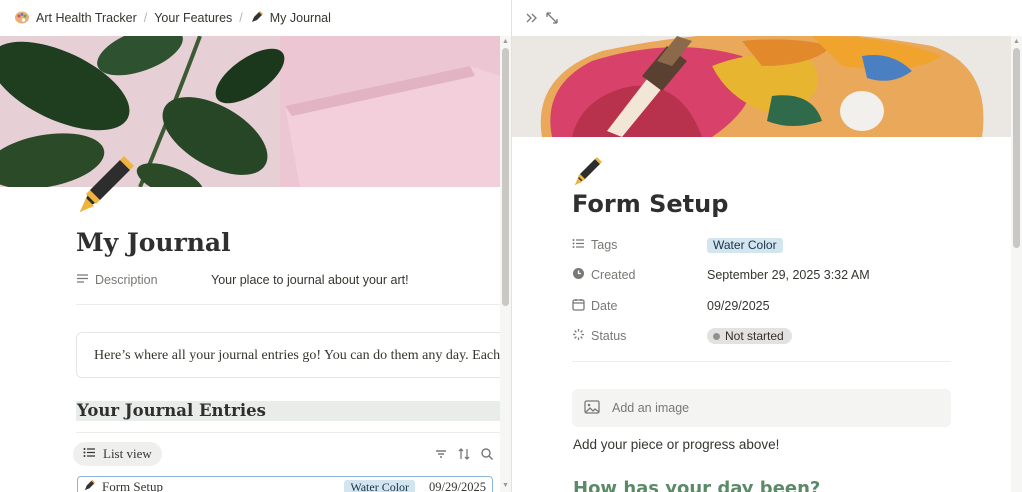  Describe the element at coordinates (697, 485) in the screenshot. I see `section-heading: How has your day been?` at that location.